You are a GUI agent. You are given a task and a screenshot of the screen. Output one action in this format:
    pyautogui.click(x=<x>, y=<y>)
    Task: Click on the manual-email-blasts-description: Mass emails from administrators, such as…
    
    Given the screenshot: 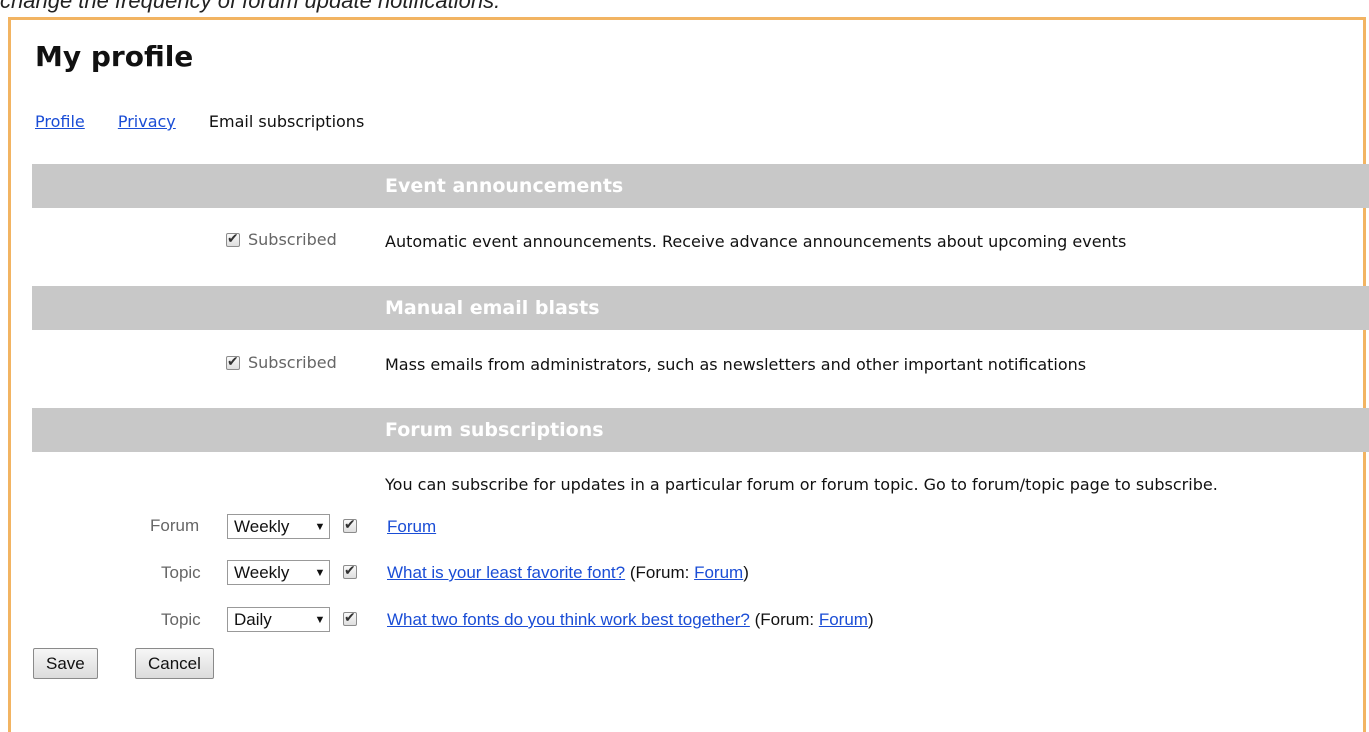 What is the action you would take?
    pyautogui.click(x=736, y=364)
    